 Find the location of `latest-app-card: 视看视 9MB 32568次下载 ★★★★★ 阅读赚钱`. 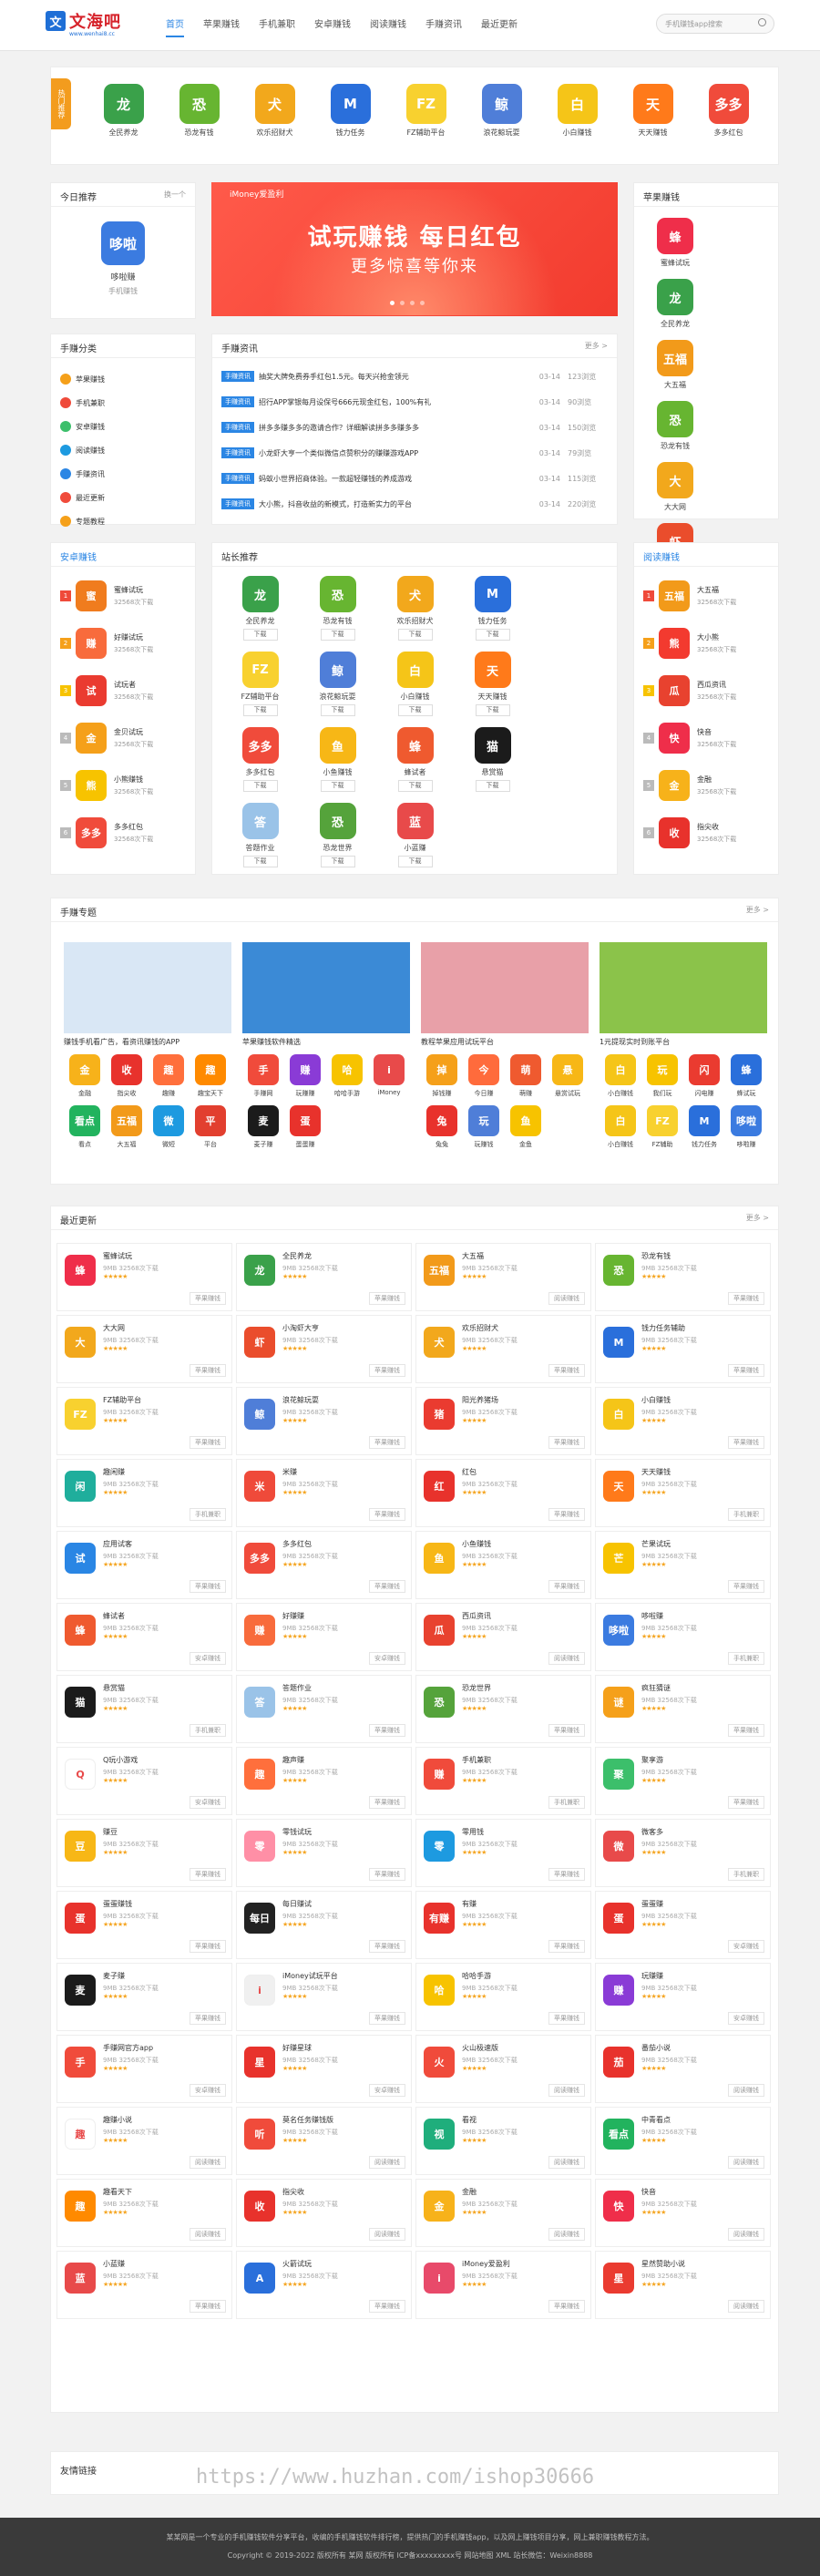

latest-app-card: 视看视 9MB 32568次下载 ★★★★★ 阅读赚钱 is located at coordinates (503, 2141).